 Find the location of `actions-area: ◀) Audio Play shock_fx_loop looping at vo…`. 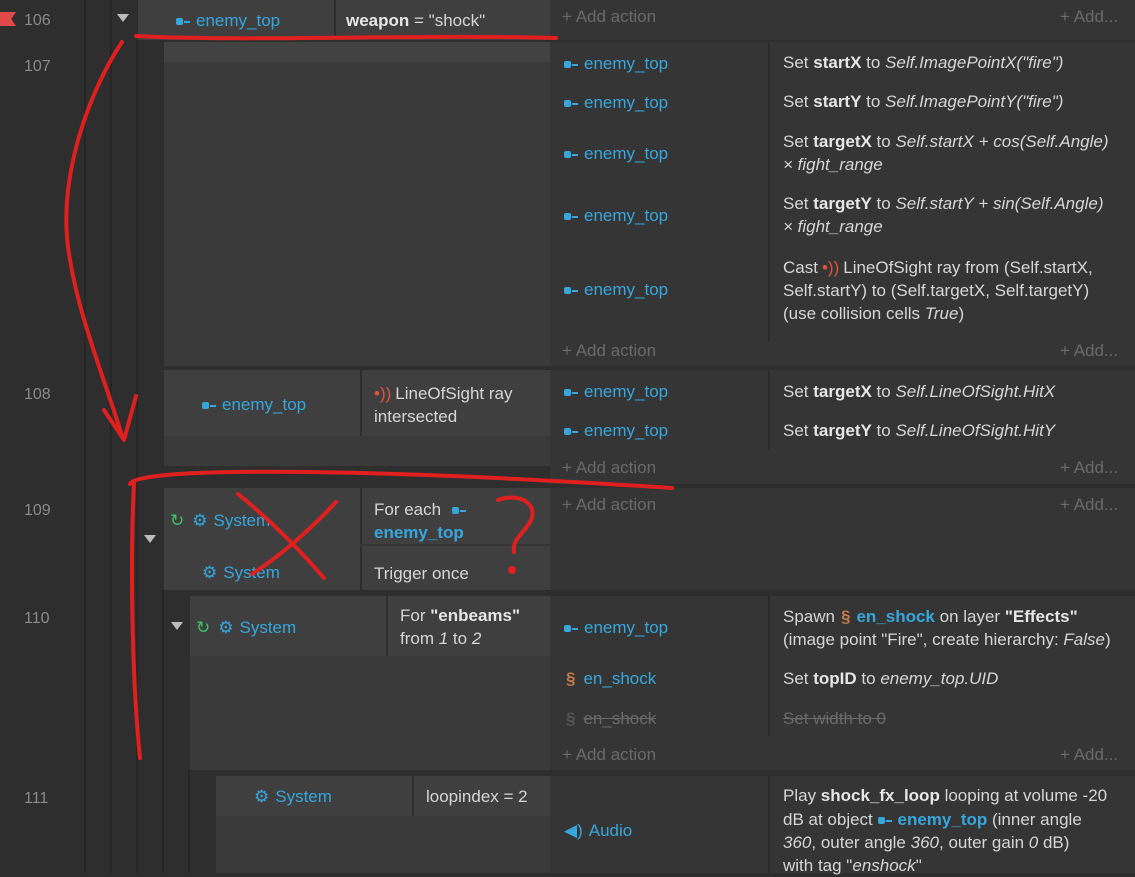

actions-area: ◀) Audio Play shock_fx_loop looping at vo… is located at coordinates (842, 825).